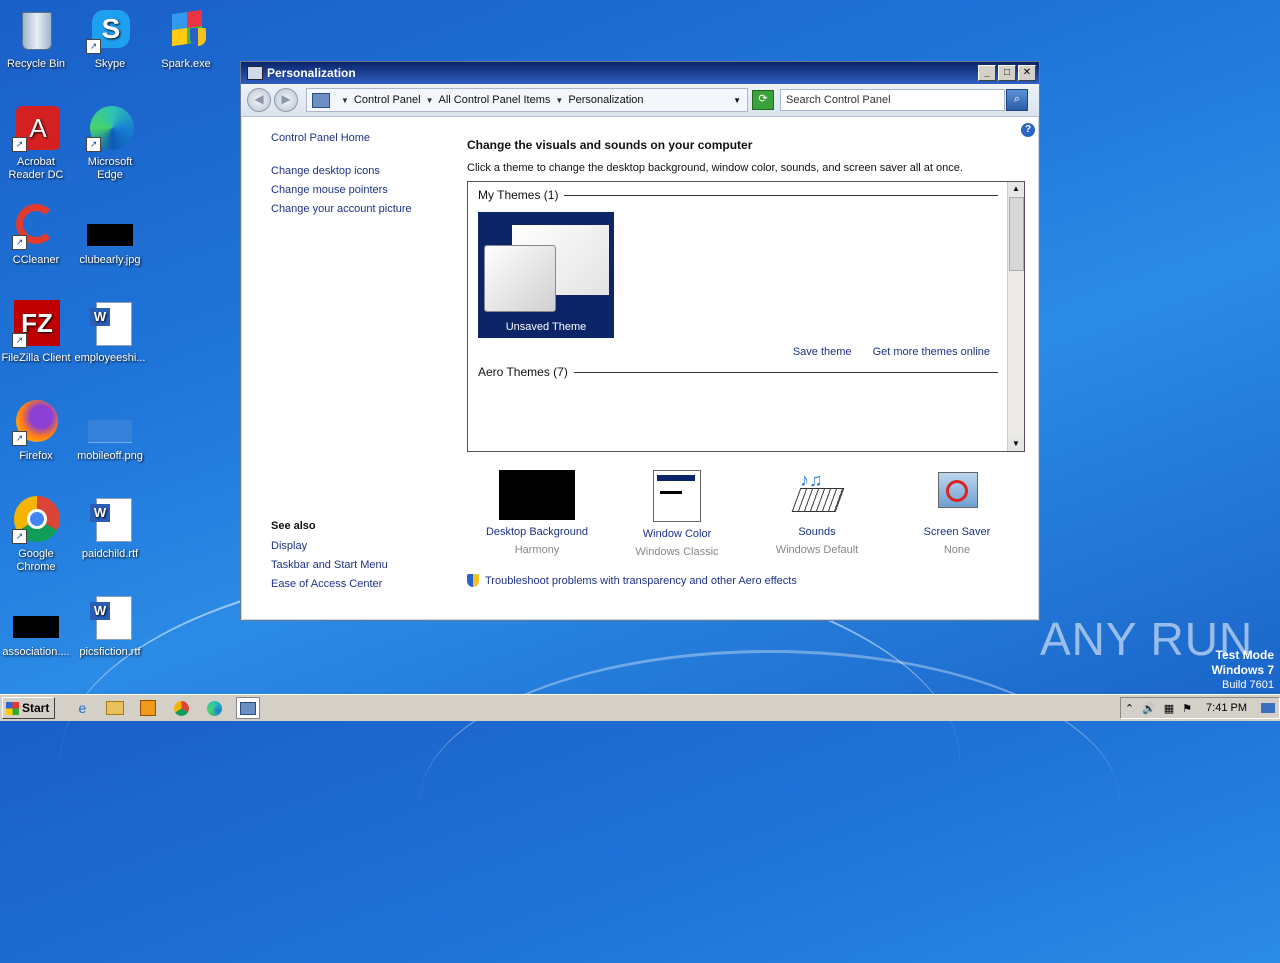  What do you see at coordinates (1187, 708) in the screenshot?
I see `action-center-flag-icon: ⚑` at bounding box center [1187, 708].